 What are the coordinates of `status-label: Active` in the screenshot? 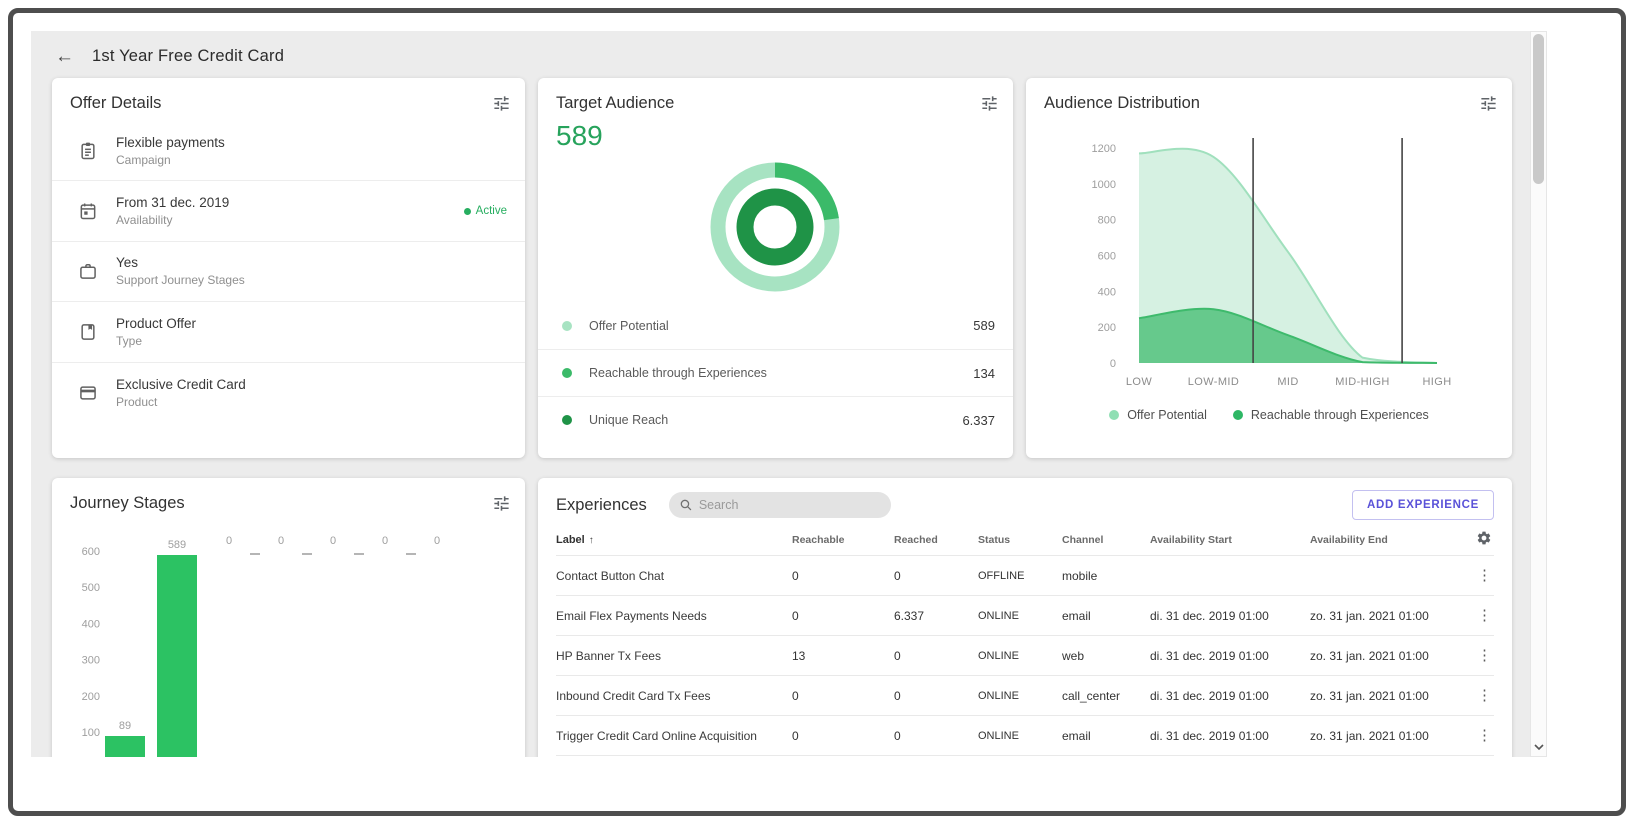 It's located at (491, 211).